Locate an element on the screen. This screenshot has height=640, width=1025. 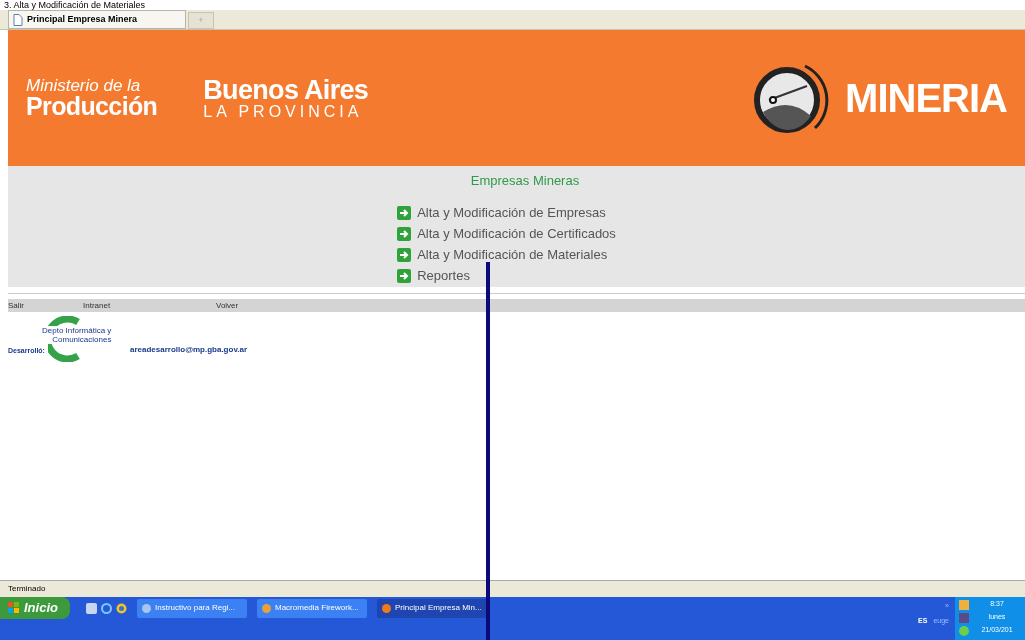
windows-flag-icon is located at coordinates (14, 608).